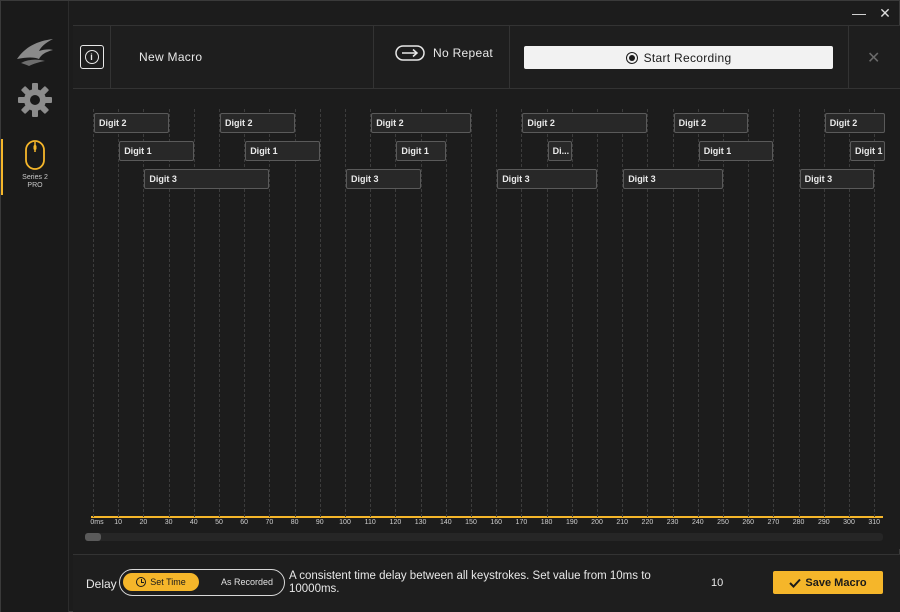  Describe the element at coordinates (773, 522) in the screenshot. I see `timeline-tick-label: 270` at that location.